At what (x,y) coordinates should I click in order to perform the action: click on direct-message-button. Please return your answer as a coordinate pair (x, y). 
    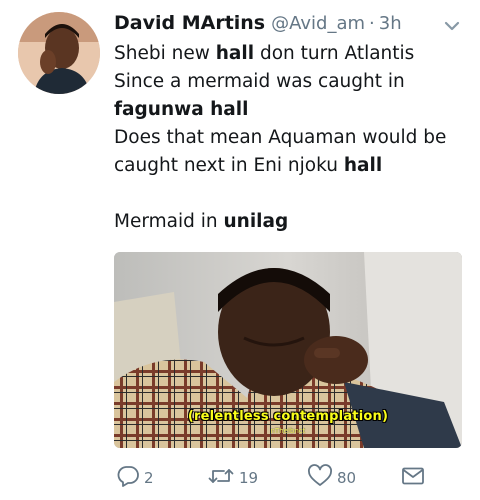
    Looking at the image, I should click on (413, 478).